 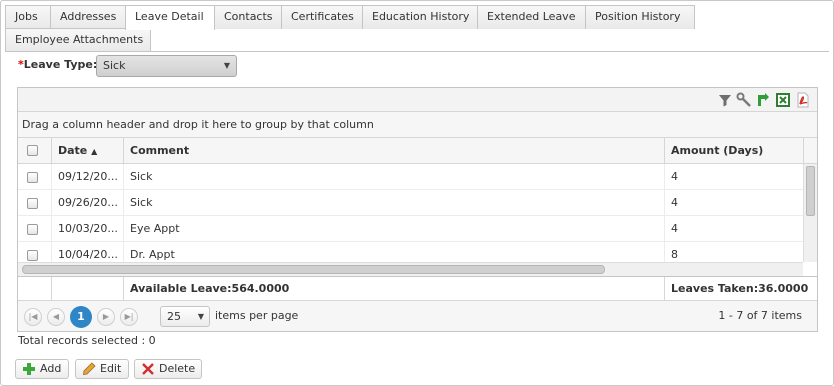 What do you see at coordinates (111, 368) in the screenshot?
I see `edit-button-label: Edit` at bounding box center [111, 368].